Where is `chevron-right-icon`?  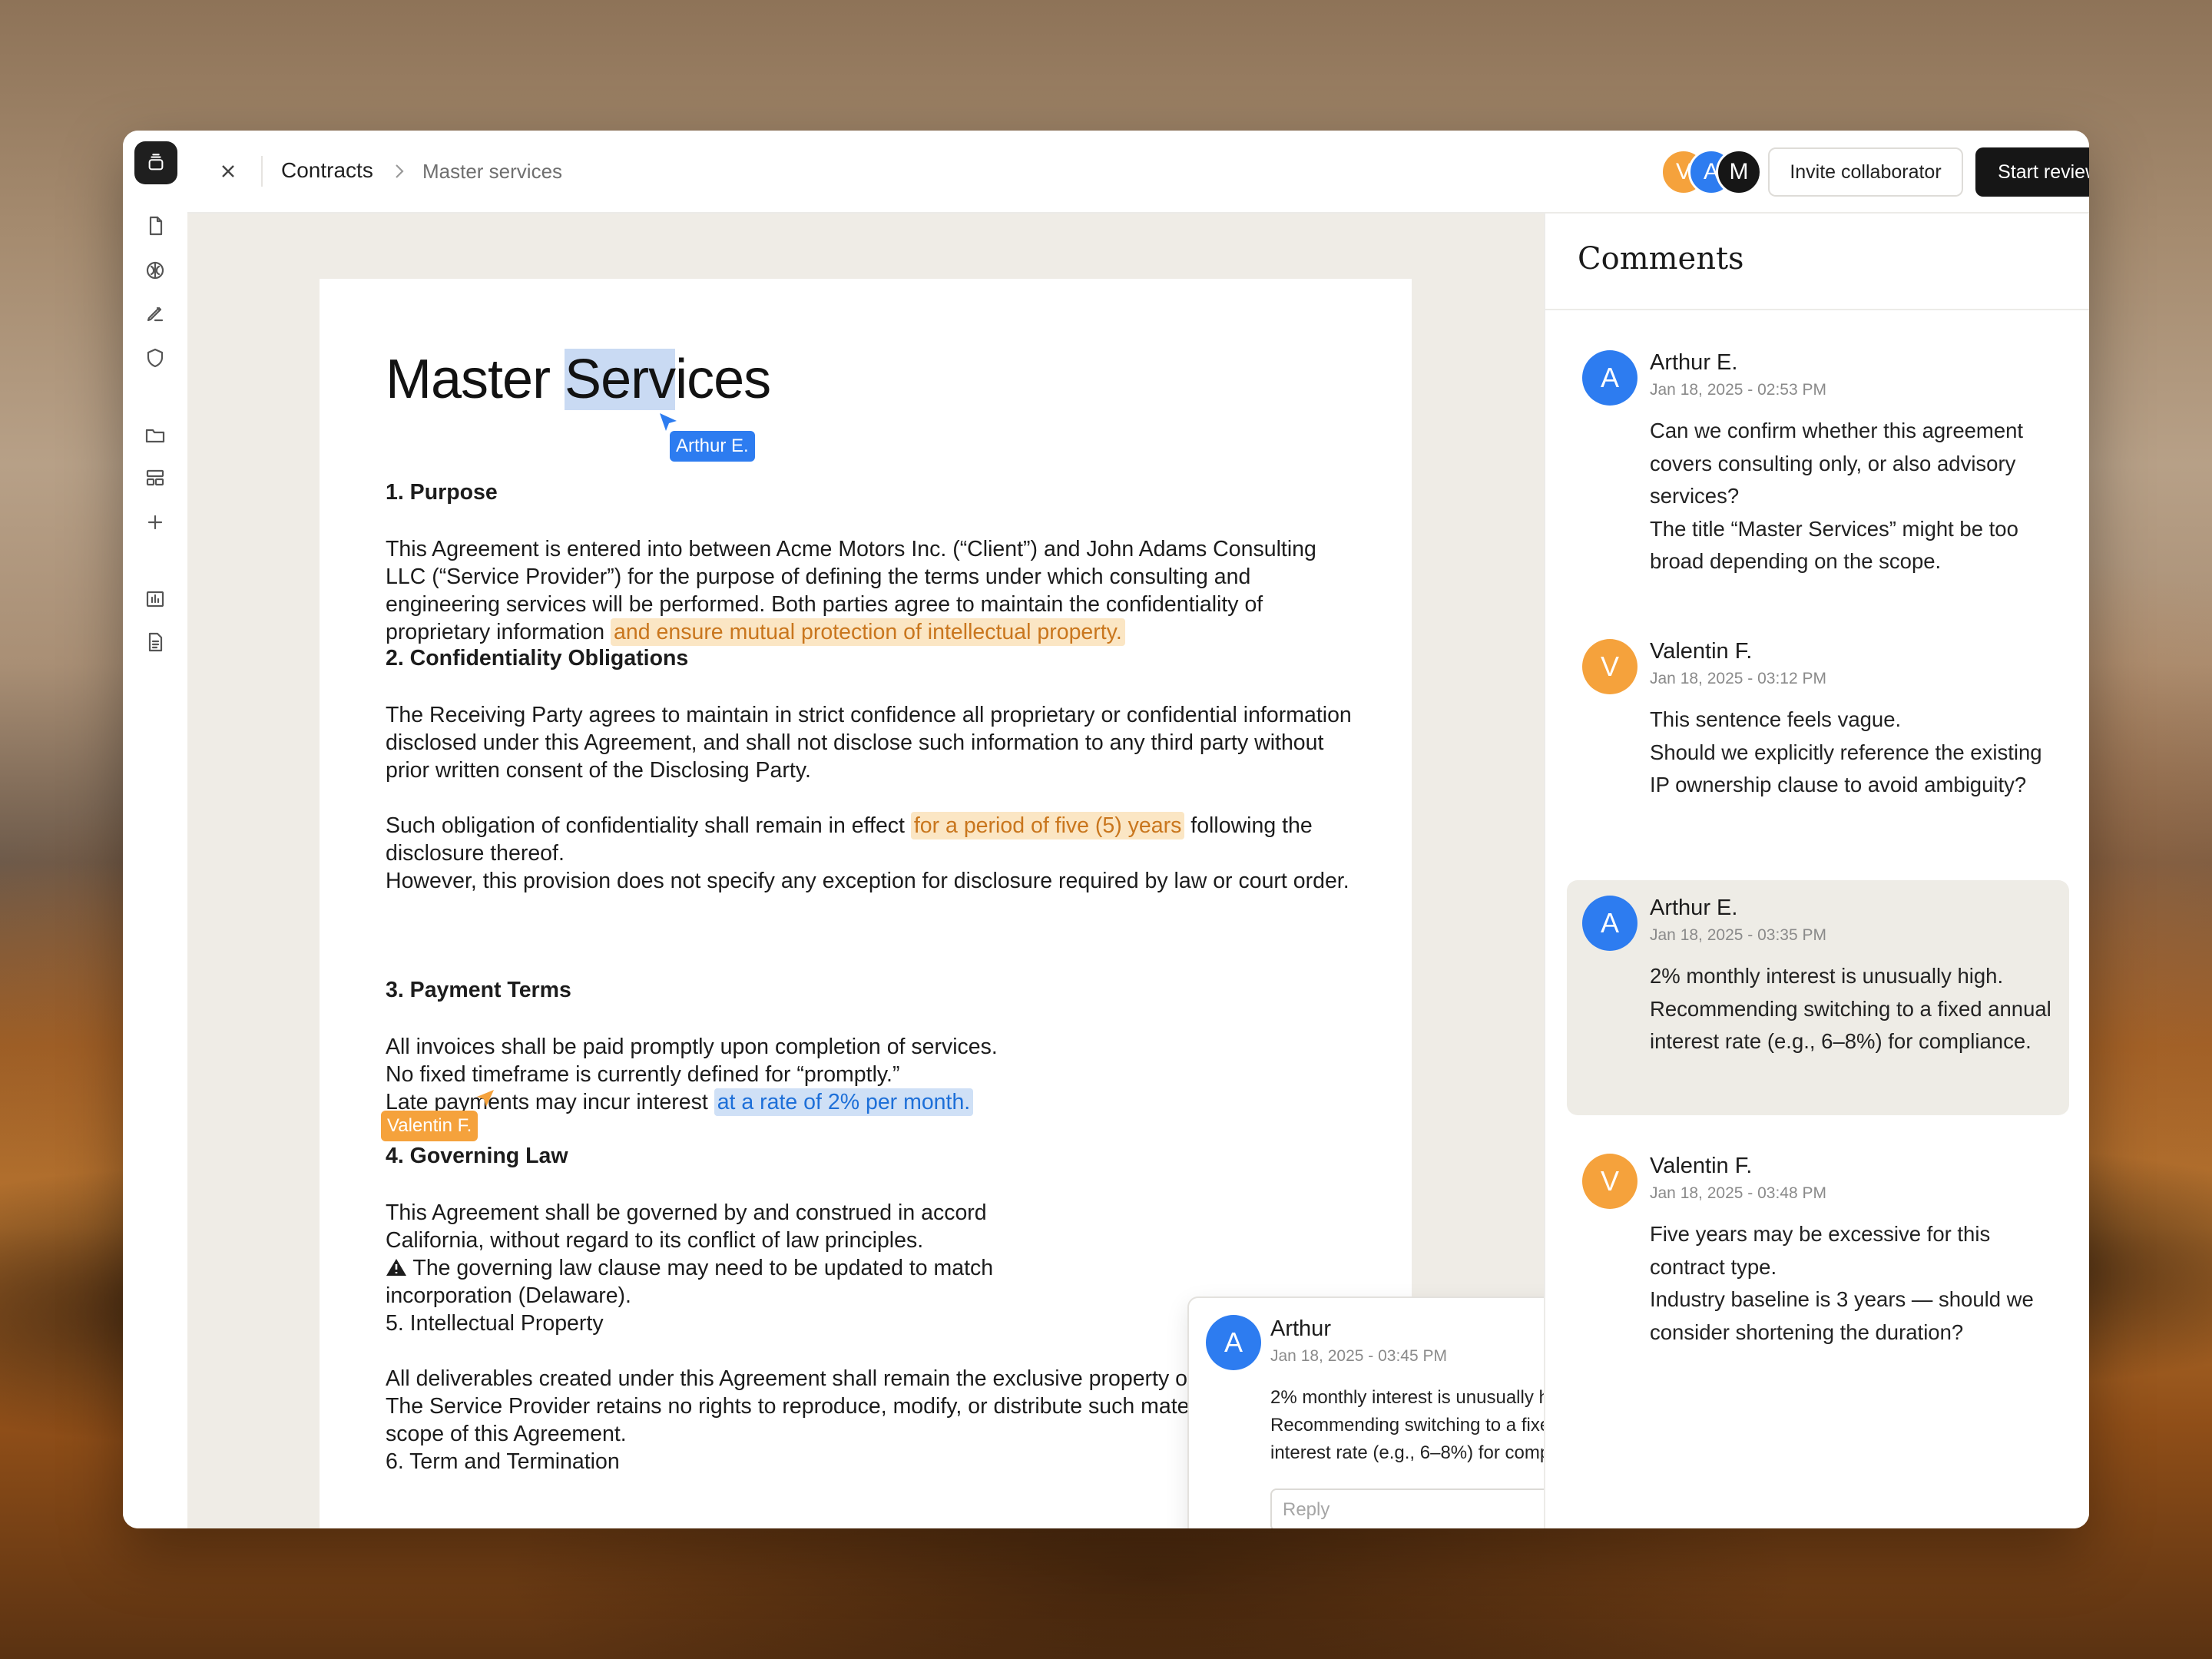
chevron-right-icon is located at coordinates (399, 171).